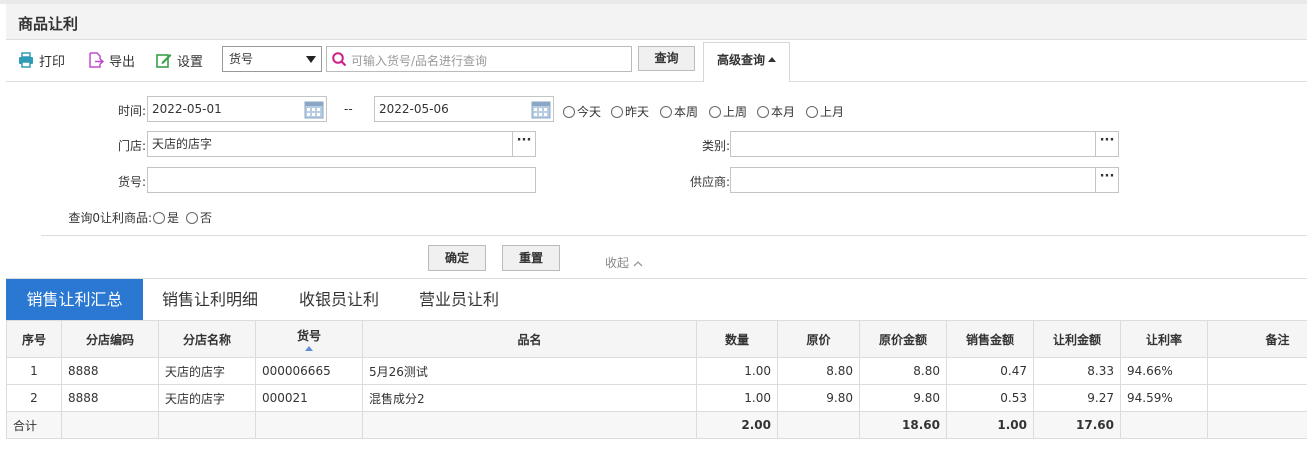 The image size is (1307, 461). I want to click on time-label: 时间:, so click(131, 111).